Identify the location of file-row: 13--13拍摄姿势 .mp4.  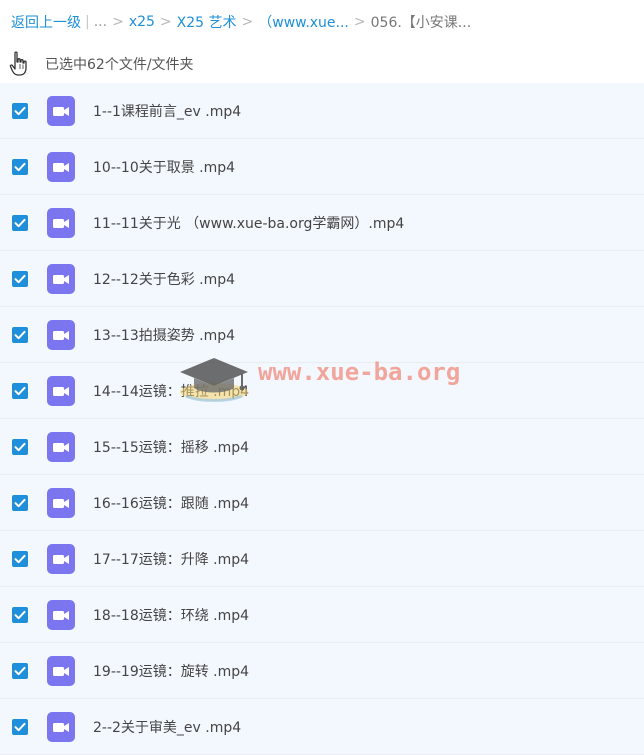
(322, 335).